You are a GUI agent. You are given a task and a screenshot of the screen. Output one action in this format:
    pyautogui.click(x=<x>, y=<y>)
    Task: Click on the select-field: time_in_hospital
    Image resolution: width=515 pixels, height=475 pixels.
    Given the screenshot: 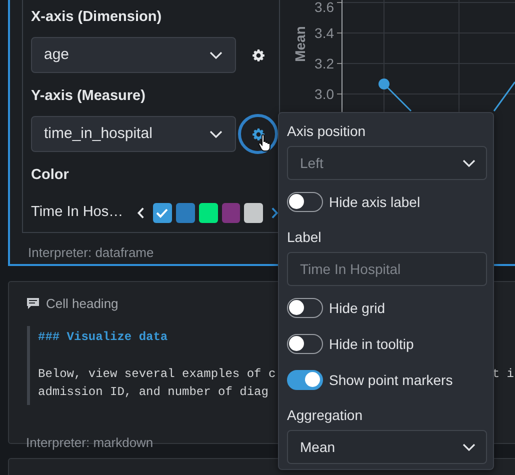 What is the action you would take?
    pyautogui.click(x=133, y=134)
    